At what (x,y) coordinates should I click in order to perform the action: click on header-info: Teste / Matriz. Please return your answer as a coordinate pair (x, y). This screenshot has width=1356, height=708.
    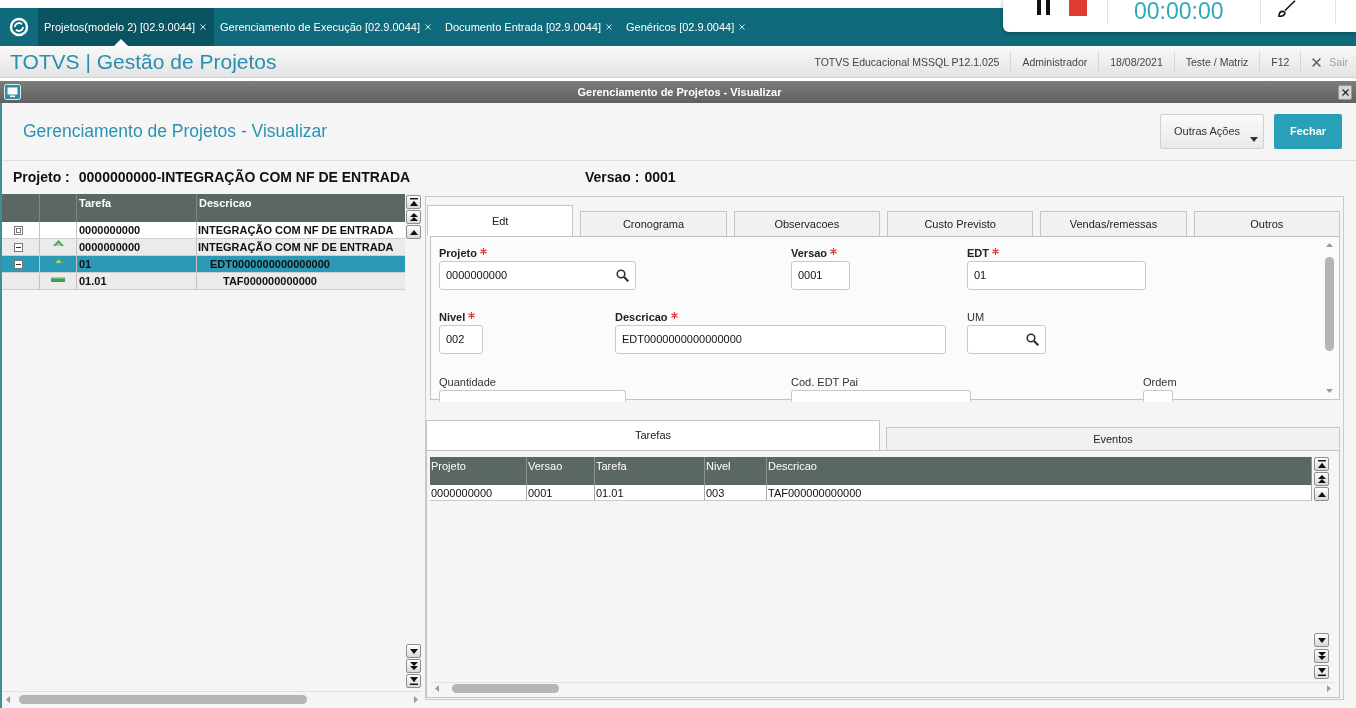
    Looking at the image, I should click on (1216, 62).